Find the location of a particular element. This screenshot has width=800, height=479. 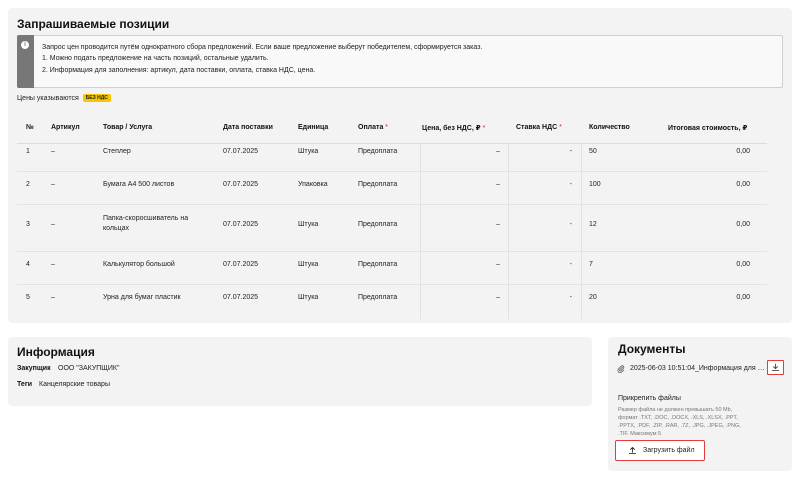

header-divider is located at coordinates (392, 143).